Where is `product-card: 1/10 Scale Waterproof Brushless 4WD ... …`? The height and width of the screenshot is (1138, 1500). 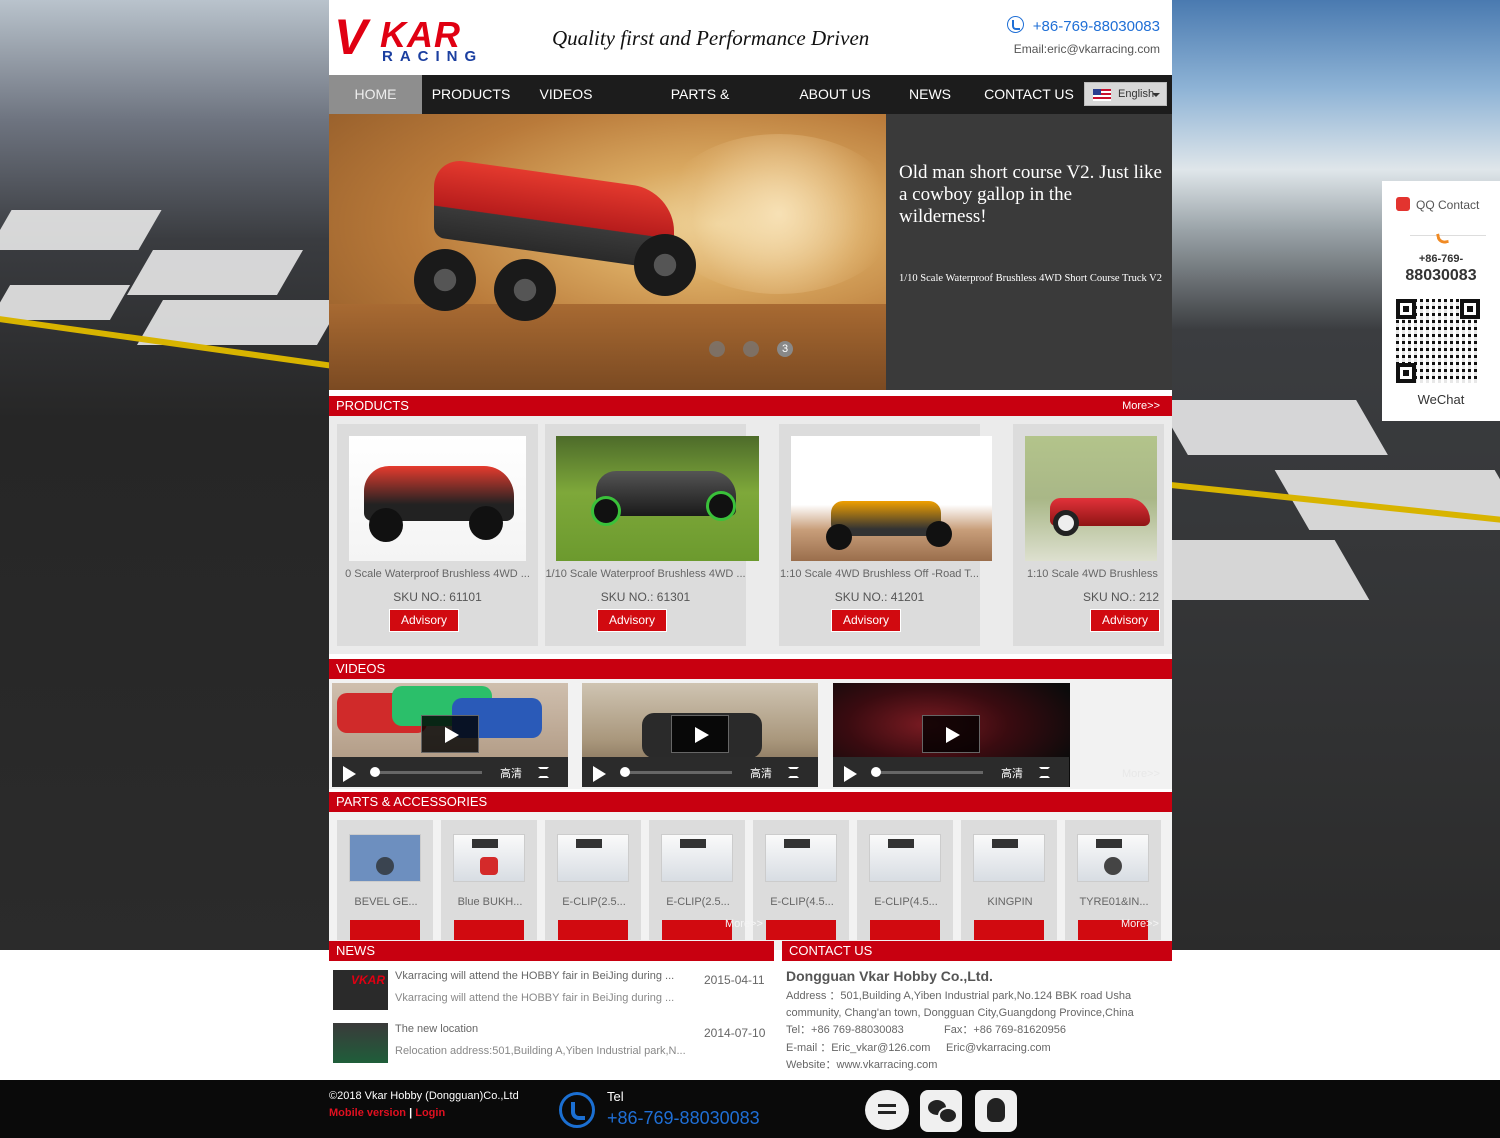 product-card: 1/10 Scale Waterproof Brushless 4WD ... … is located at coordinates (652, 535).